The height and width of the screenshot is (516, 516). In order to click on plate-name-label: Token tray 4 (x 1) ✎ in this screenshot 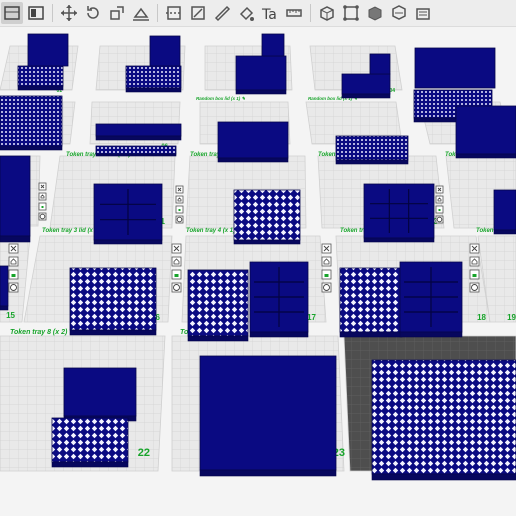, I will do `click(214, 230)`.